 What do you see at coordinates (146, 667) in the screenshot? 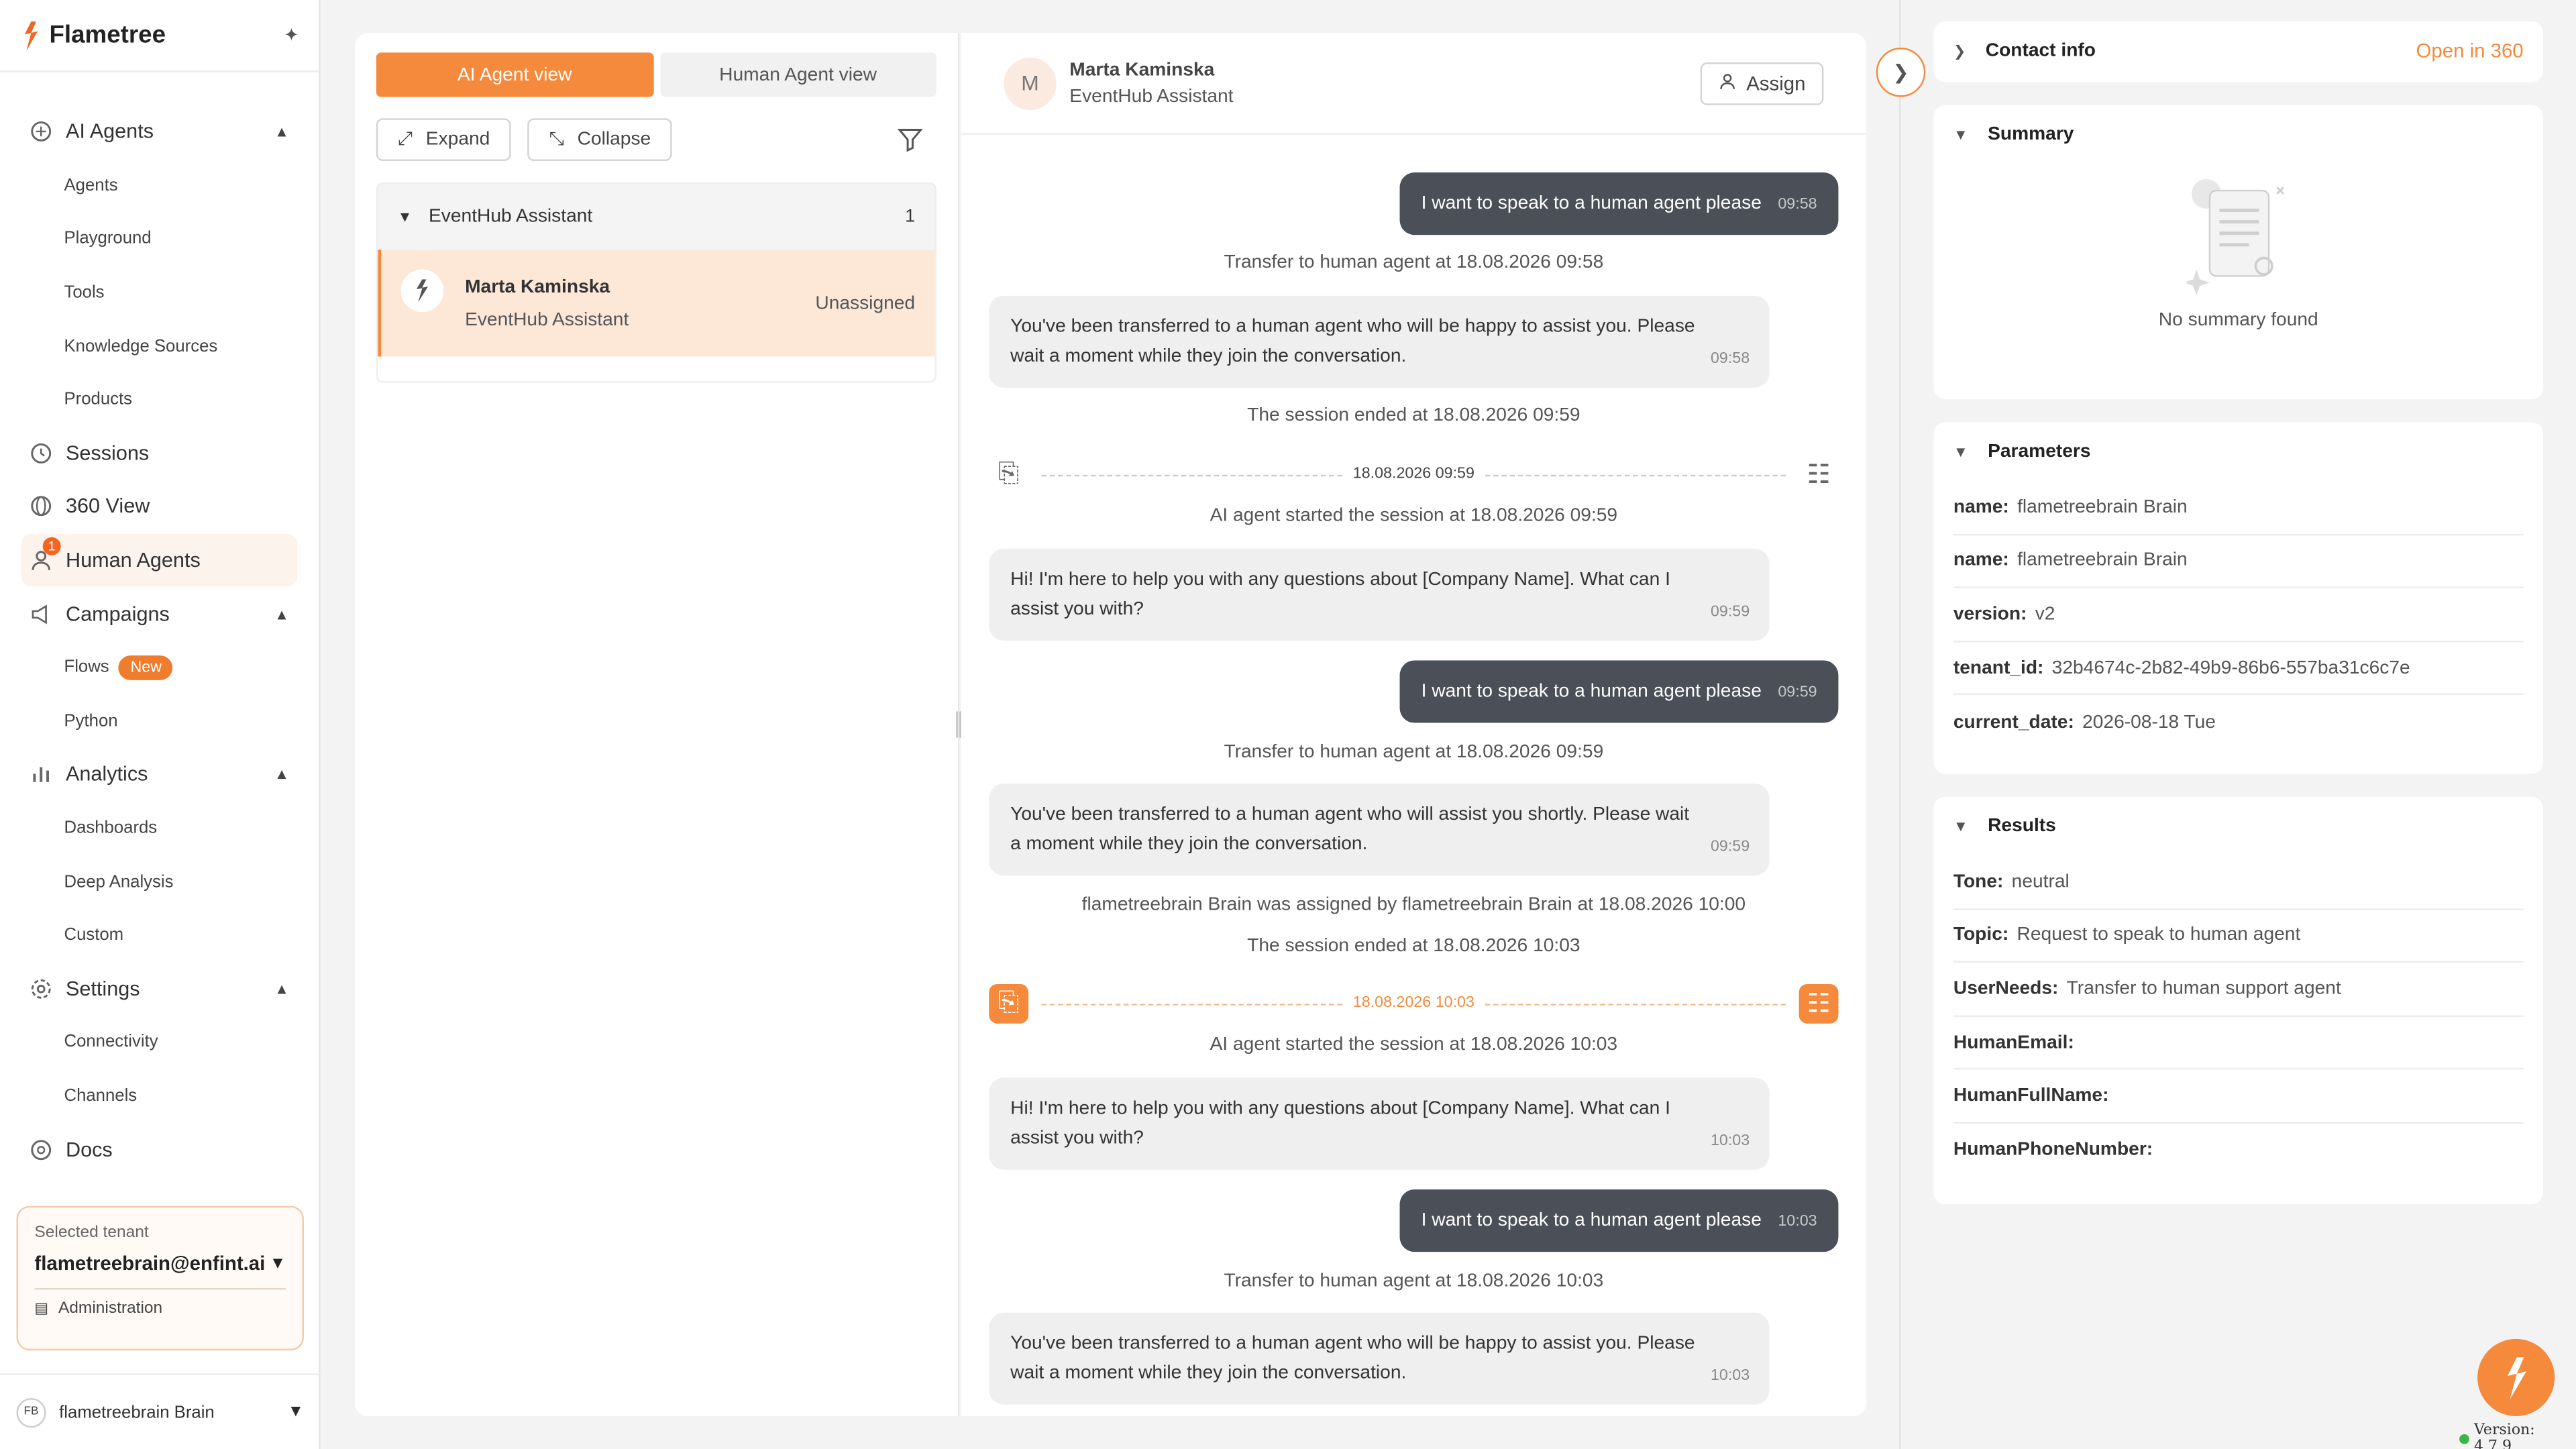
I see `new-badge: New` at bounding box center [146, 667].